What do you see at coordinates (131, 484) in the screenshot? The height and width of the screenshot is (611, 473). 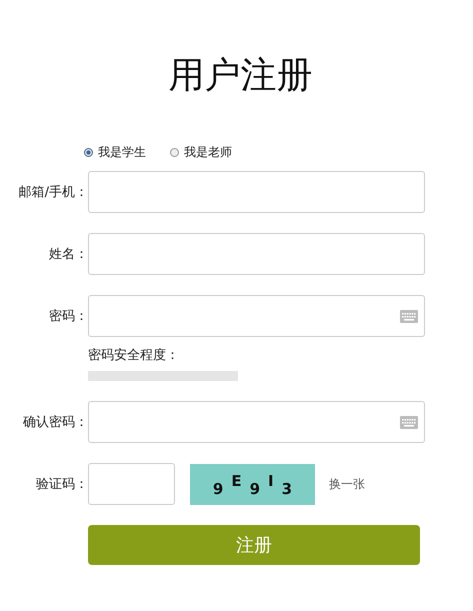 I see `captcha-field` at bounding box center [131, 484].